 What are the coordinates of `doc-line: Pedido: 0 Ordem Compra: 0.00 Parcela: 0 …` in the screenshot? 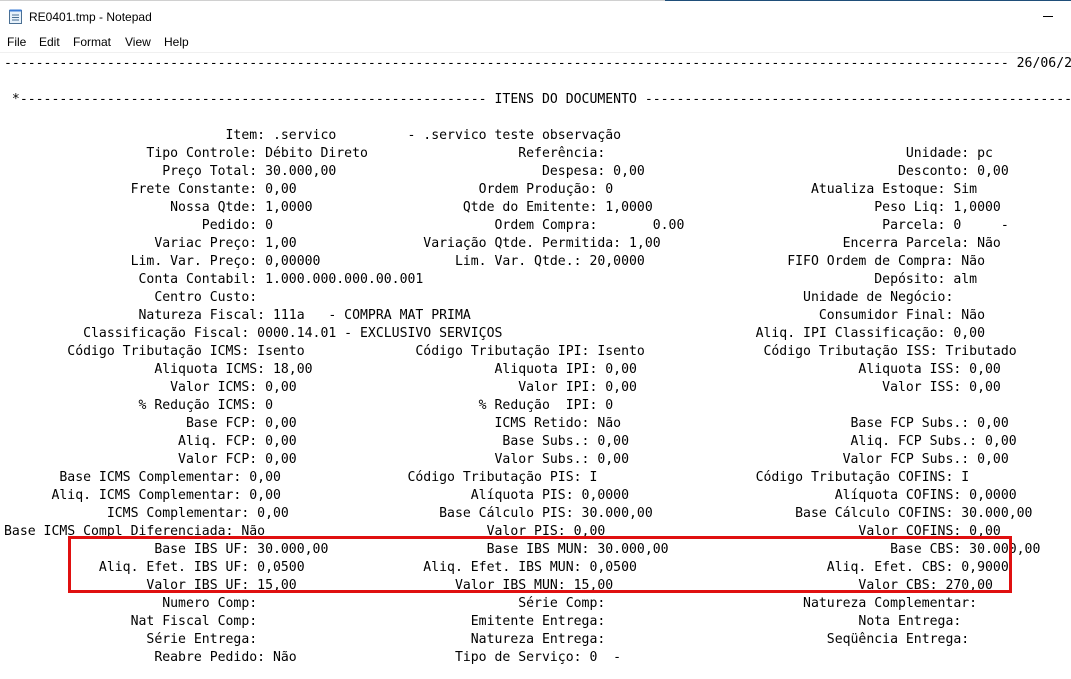 It's located at (506, 225).